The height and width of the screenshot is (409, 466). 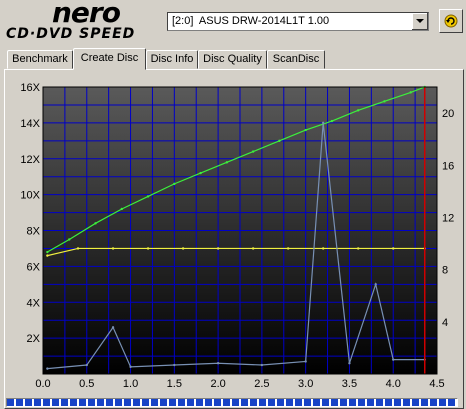 I want to click on y-axis-left-tick-label: 2X, so click(x=34, y=339).